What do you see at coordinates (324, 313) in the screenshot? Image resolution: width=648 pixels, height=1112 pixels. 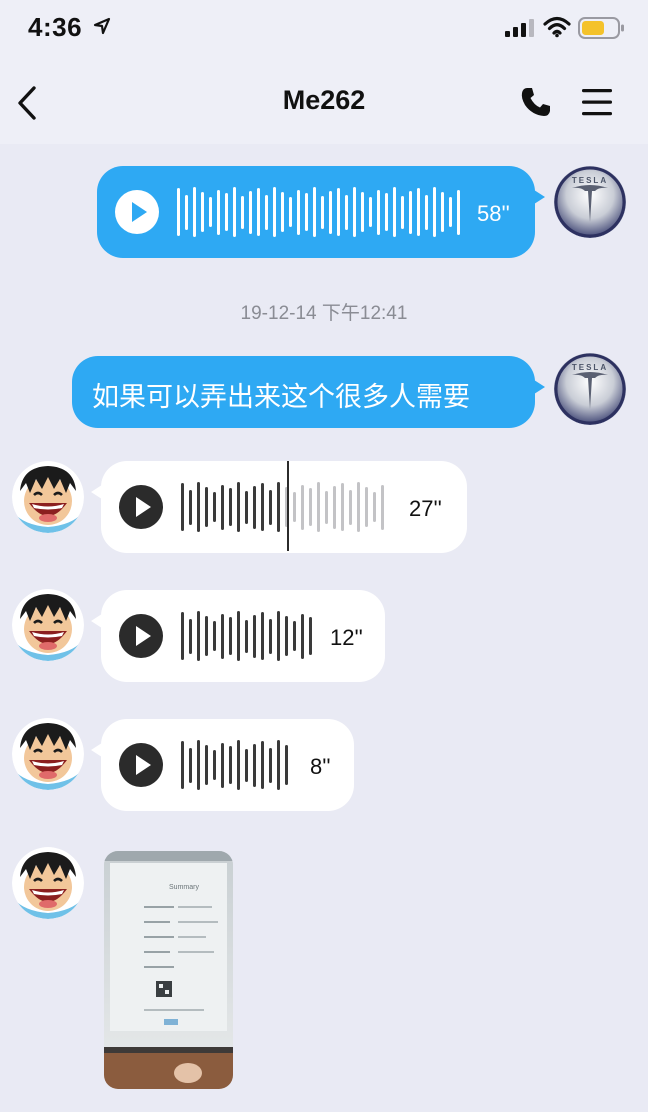 I see `message-timestamp: 19-12-14 下午12:41` at bounding box center [324, 313].